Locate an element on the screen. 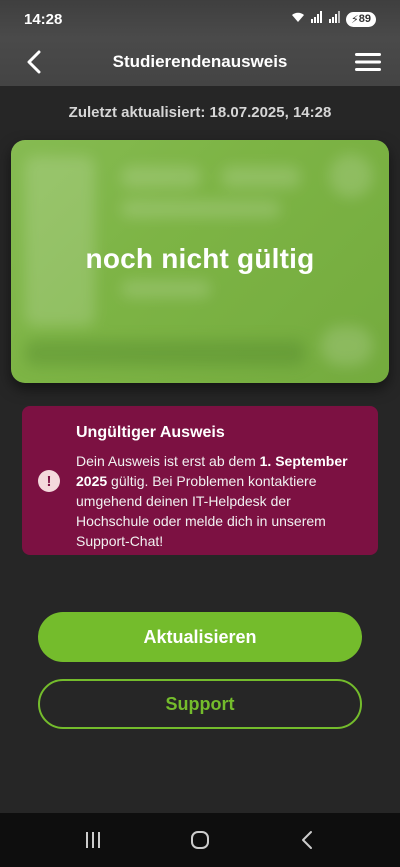  chevron-left-icon is located at coordinates (34, 62).